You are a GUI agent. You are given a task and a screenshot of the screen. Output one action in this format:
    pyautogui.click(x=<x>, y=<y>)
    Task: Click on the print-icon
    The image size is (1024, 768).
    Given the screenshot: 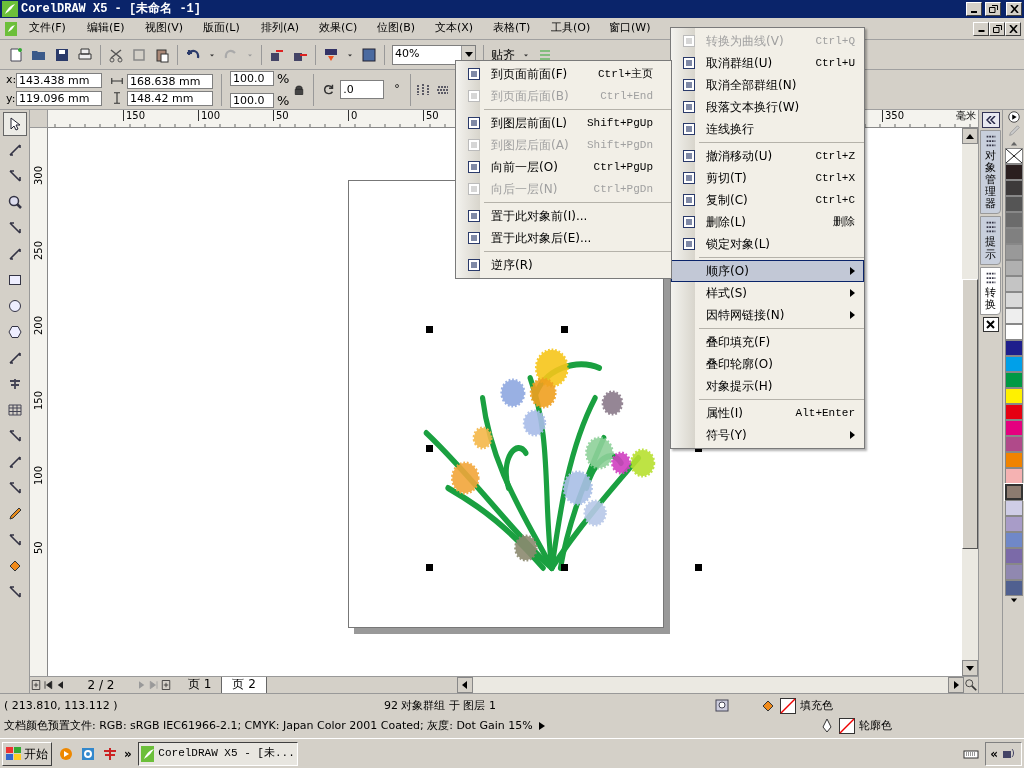 What is the action you would take?
    pyautogui.click(x=85, y=54)
    